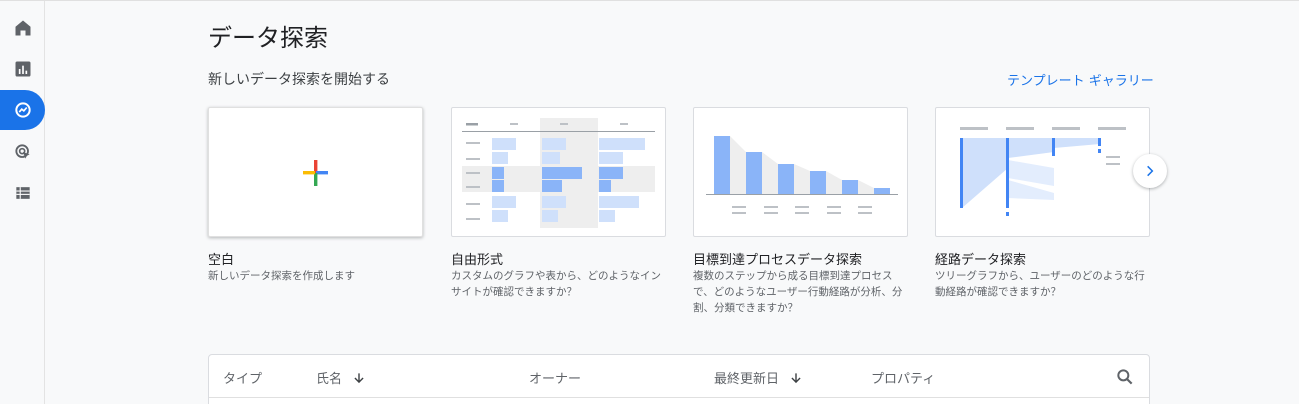 The width and height of the screenshot is (1299, 404). I want to click on section-subtitle: 新しいデータ探索を開始する, so click(299, 80).